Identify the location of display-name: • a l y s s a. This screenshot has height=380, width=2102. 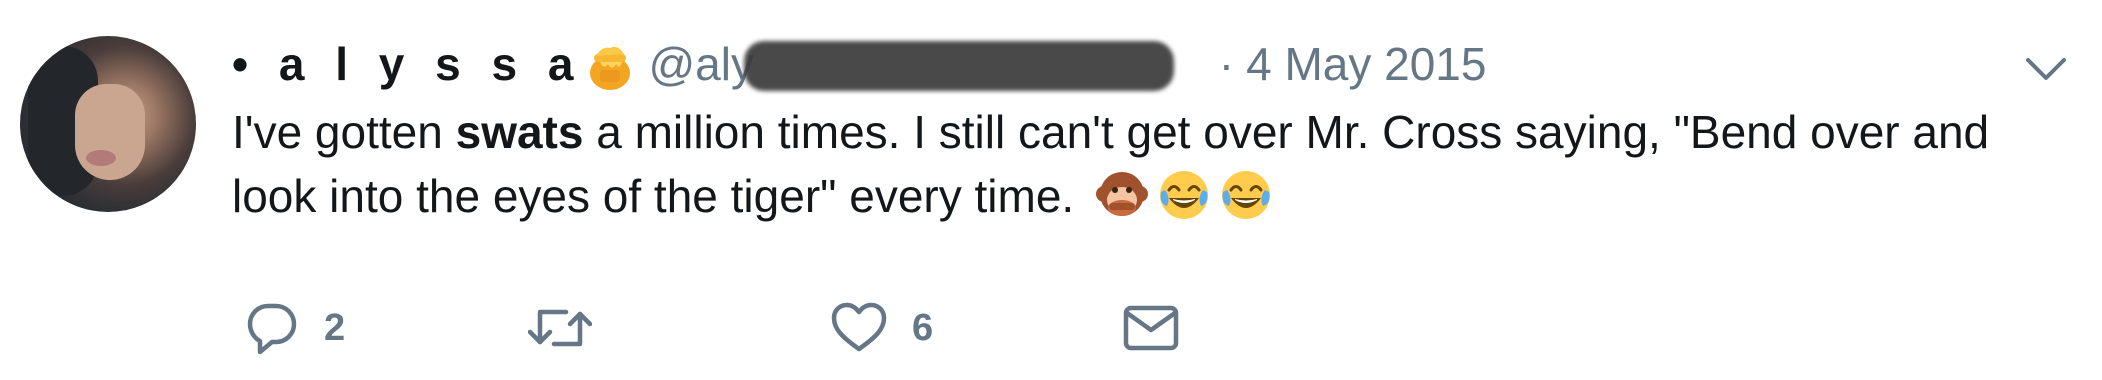
(407, 64).